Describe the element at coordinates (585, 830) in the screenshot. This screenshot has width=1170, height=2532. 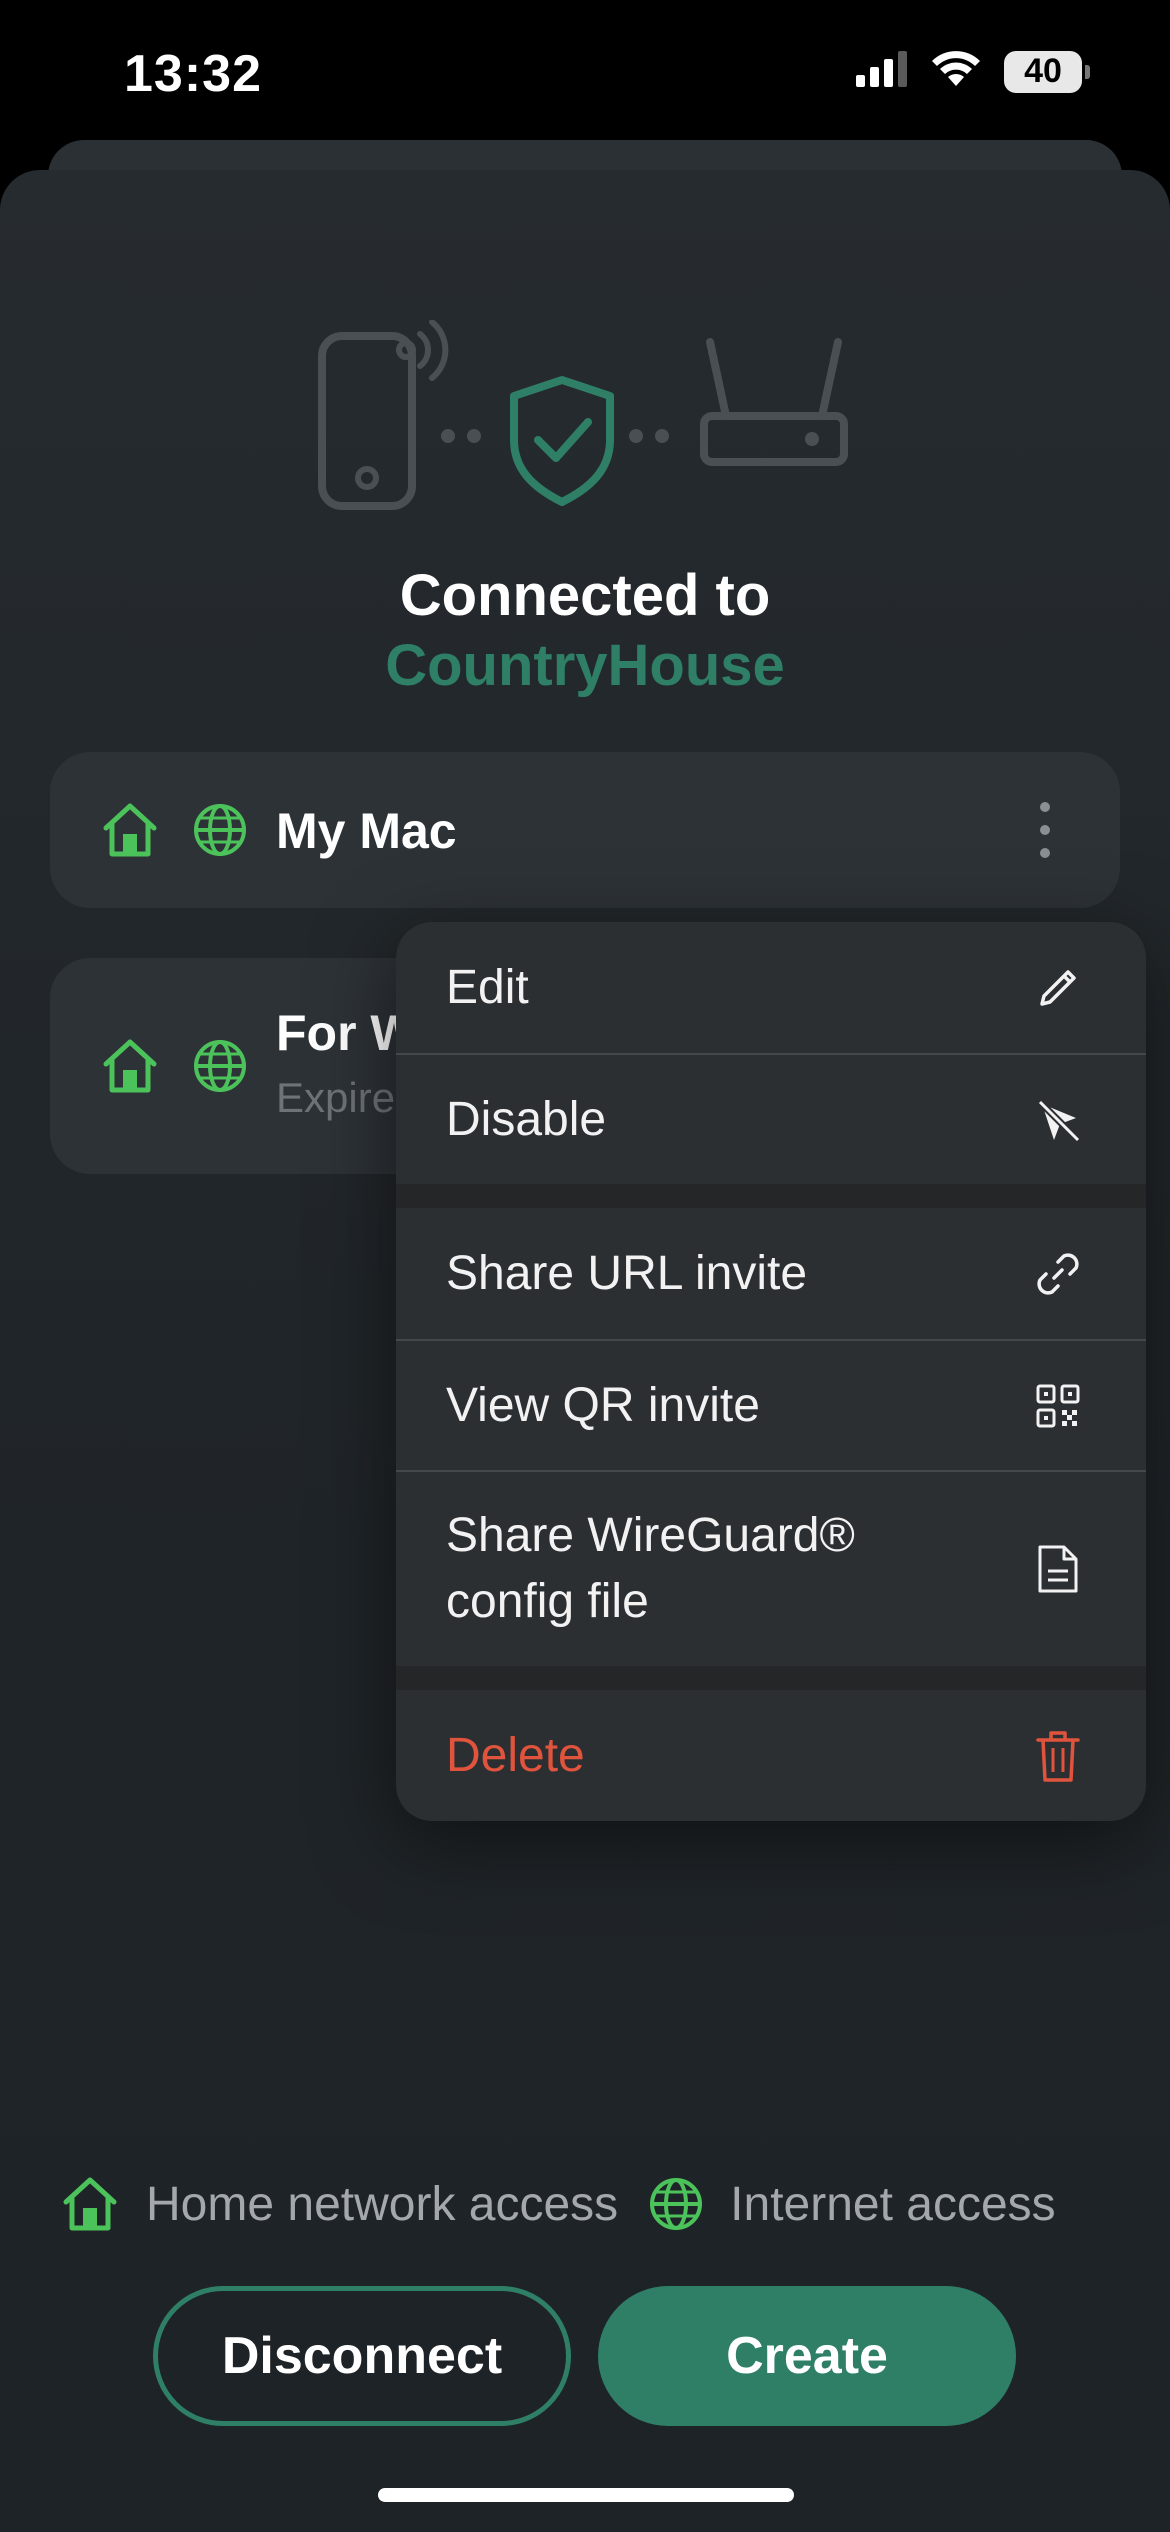
I see `device-card: My Mac` at that location.